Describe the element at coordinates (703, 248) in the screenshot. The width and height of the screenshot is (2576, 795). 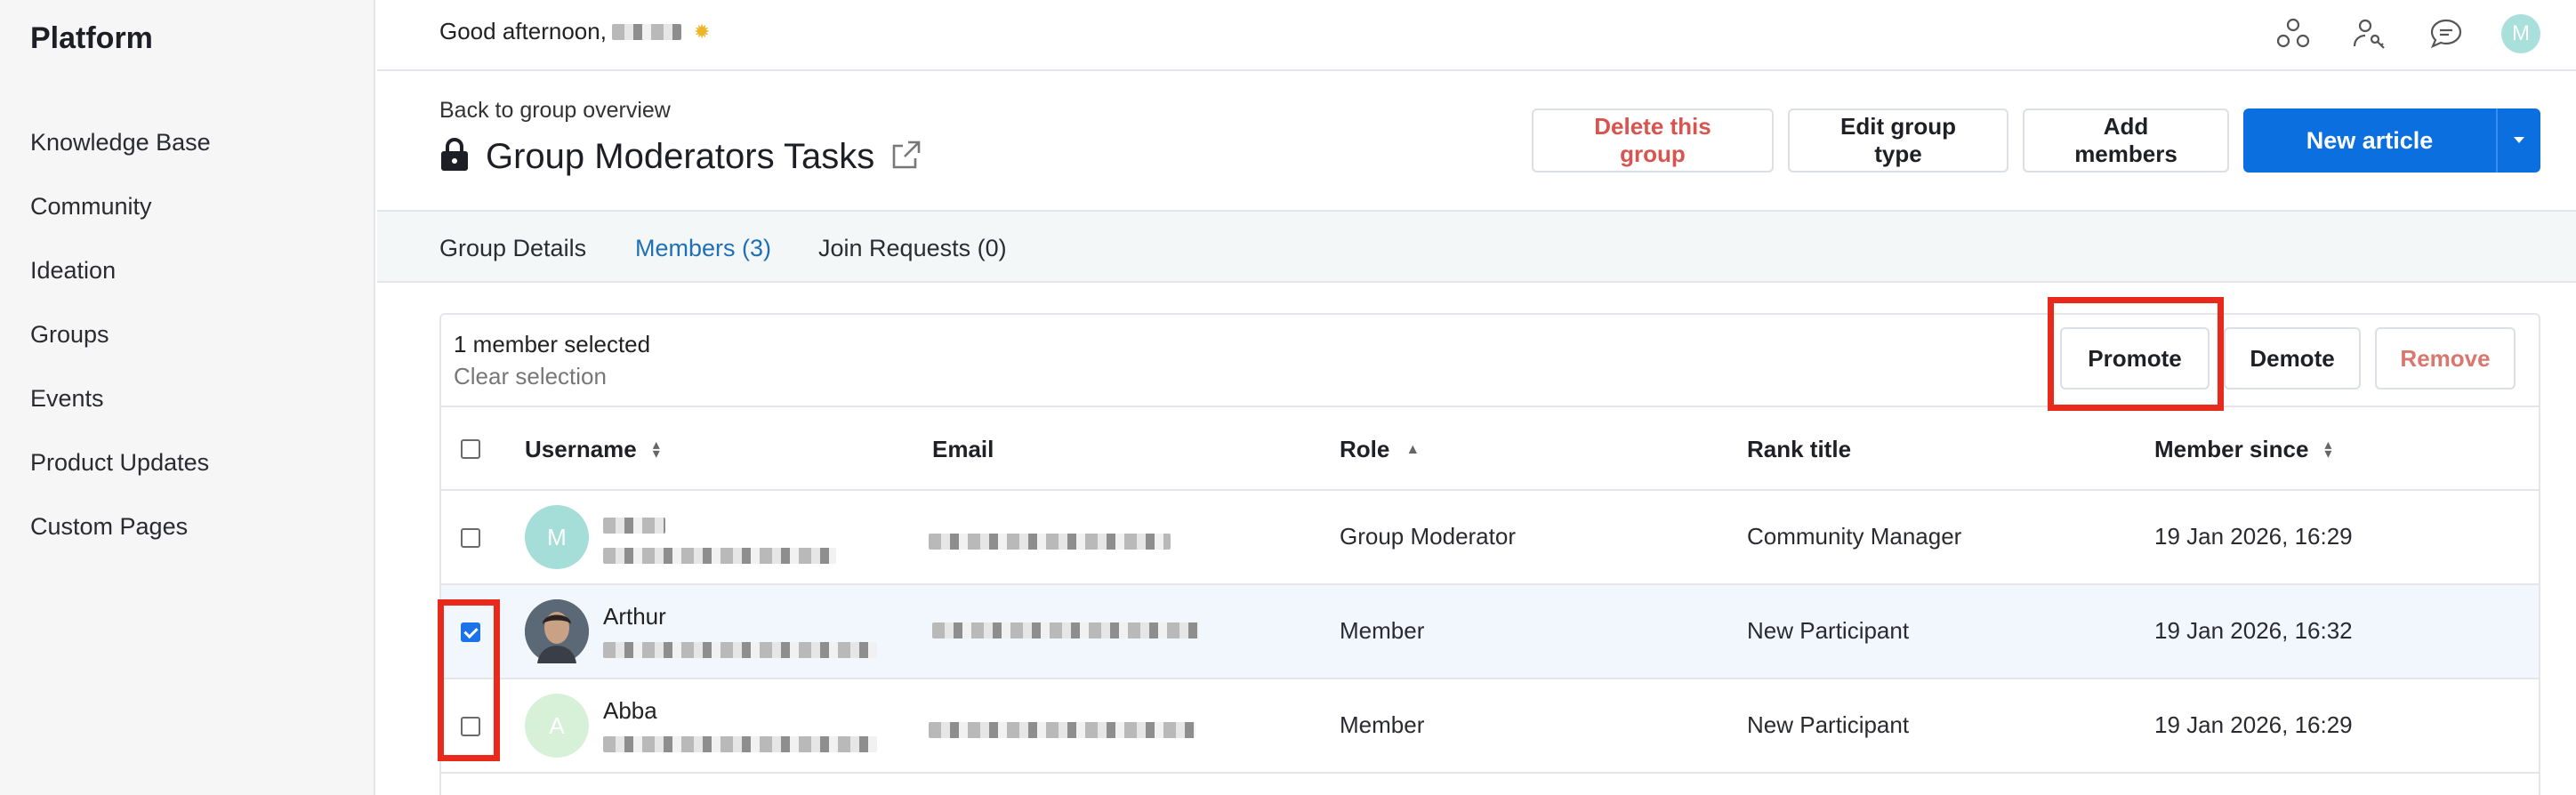
I see `tab-members: Members (3)` at that location.